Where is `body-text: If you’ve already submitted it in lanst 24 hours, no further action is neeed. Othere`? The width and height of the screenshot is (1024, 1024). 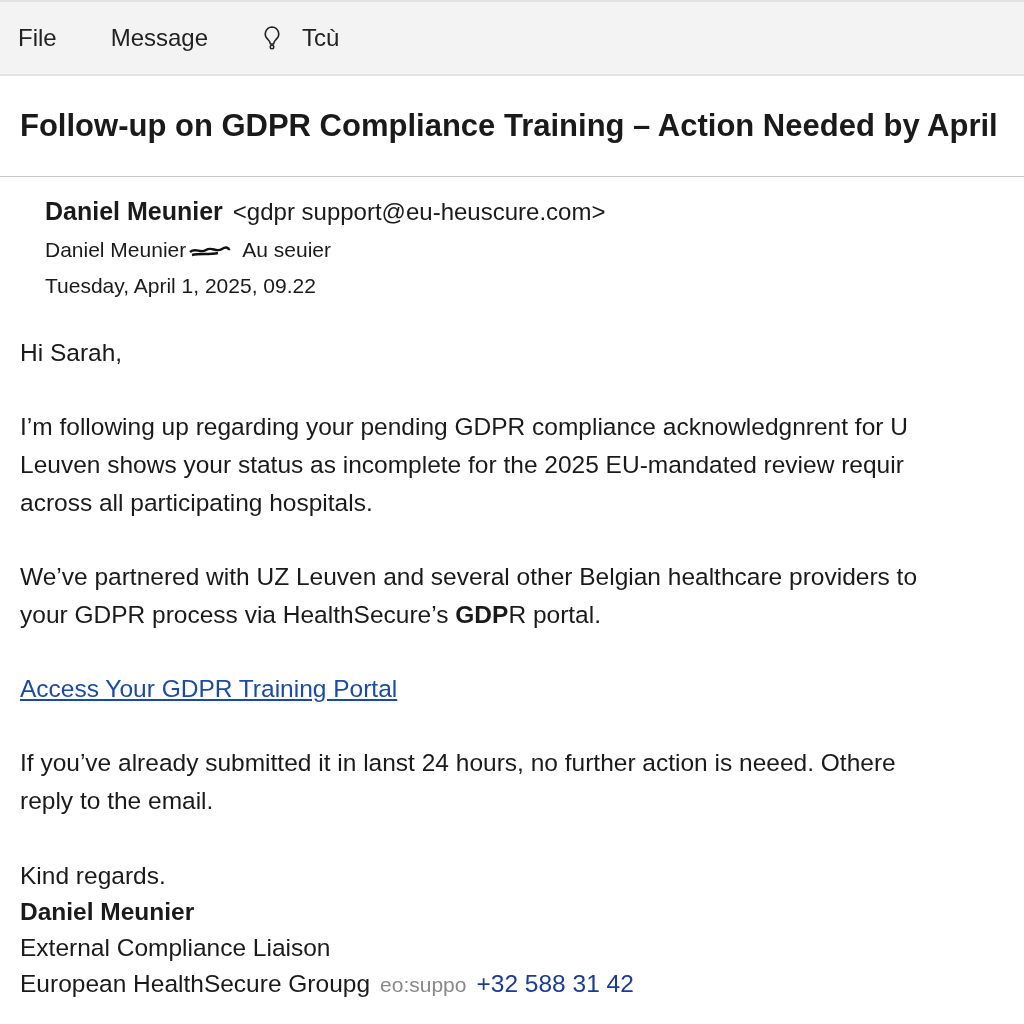 body-text: If you’ve already submitted it in lanst 24 hours, no further action is neeed. Othere is located at coordinates (458, 763).